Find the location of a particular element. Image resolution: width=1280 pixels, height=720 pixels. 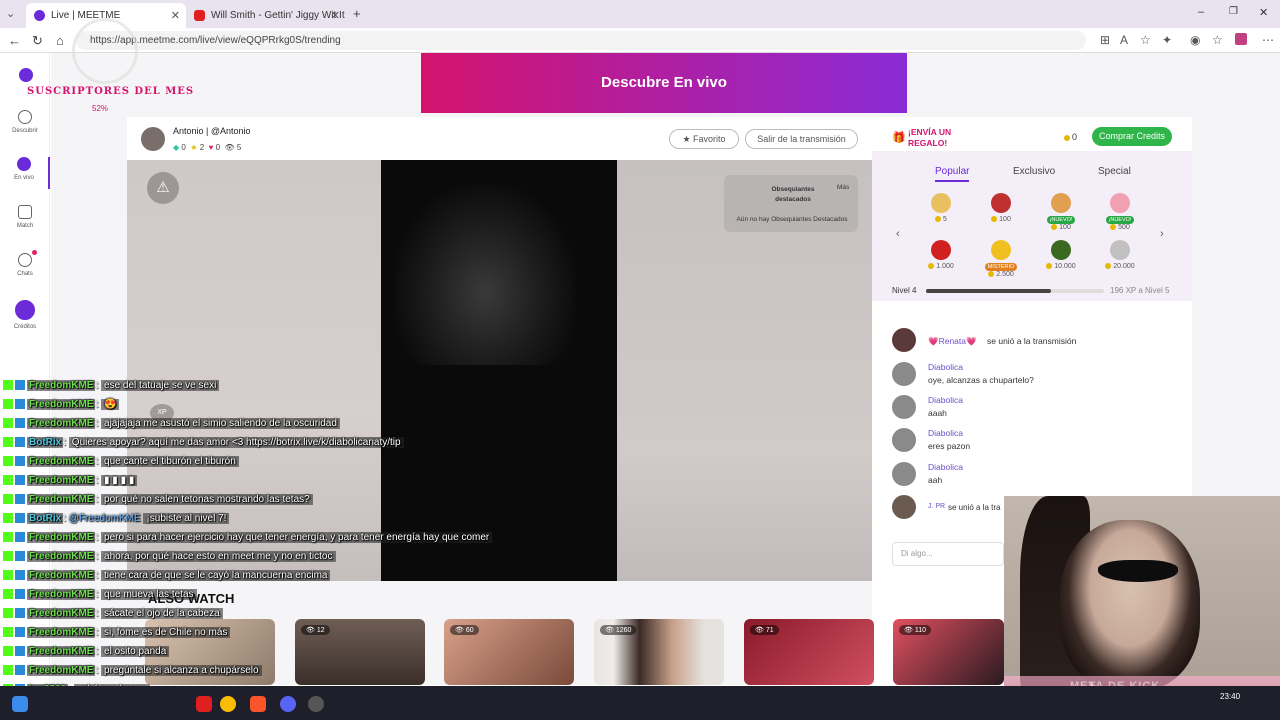

tab-youtube: Will Smith - Gettin' Jiggy Wit It - Y ✕ is located at coordinates (266, 15).